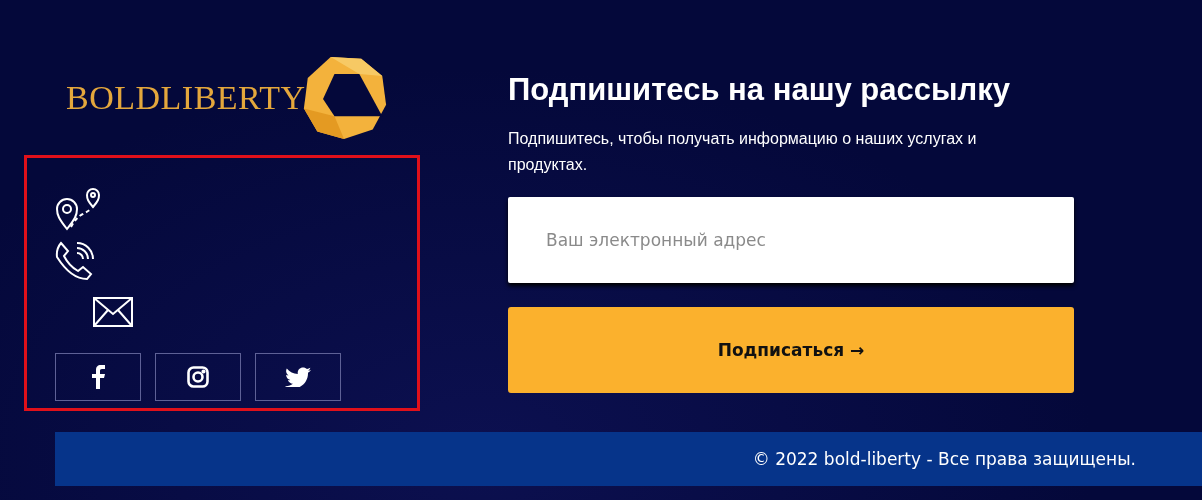 The image size is (1202, 500). I want to click on location-pins-icon, so click(79, 208).